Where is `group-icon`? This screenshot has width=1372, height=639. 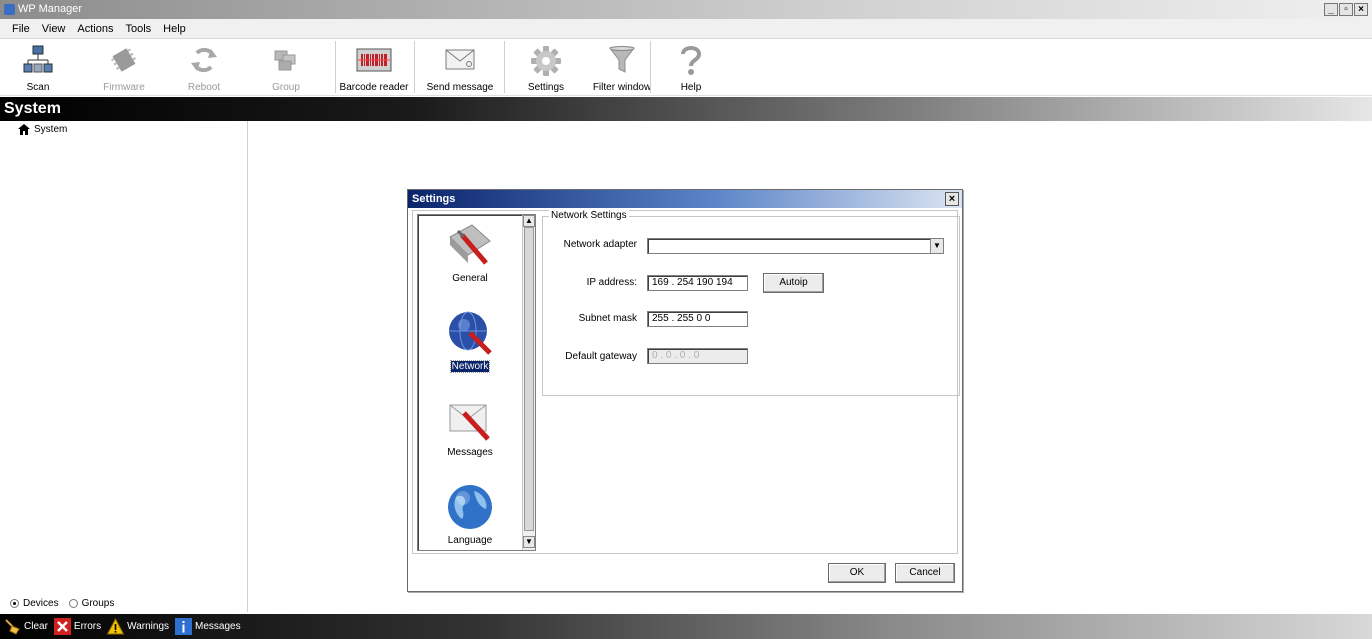
group-icon is located at coordinates (285, 60).